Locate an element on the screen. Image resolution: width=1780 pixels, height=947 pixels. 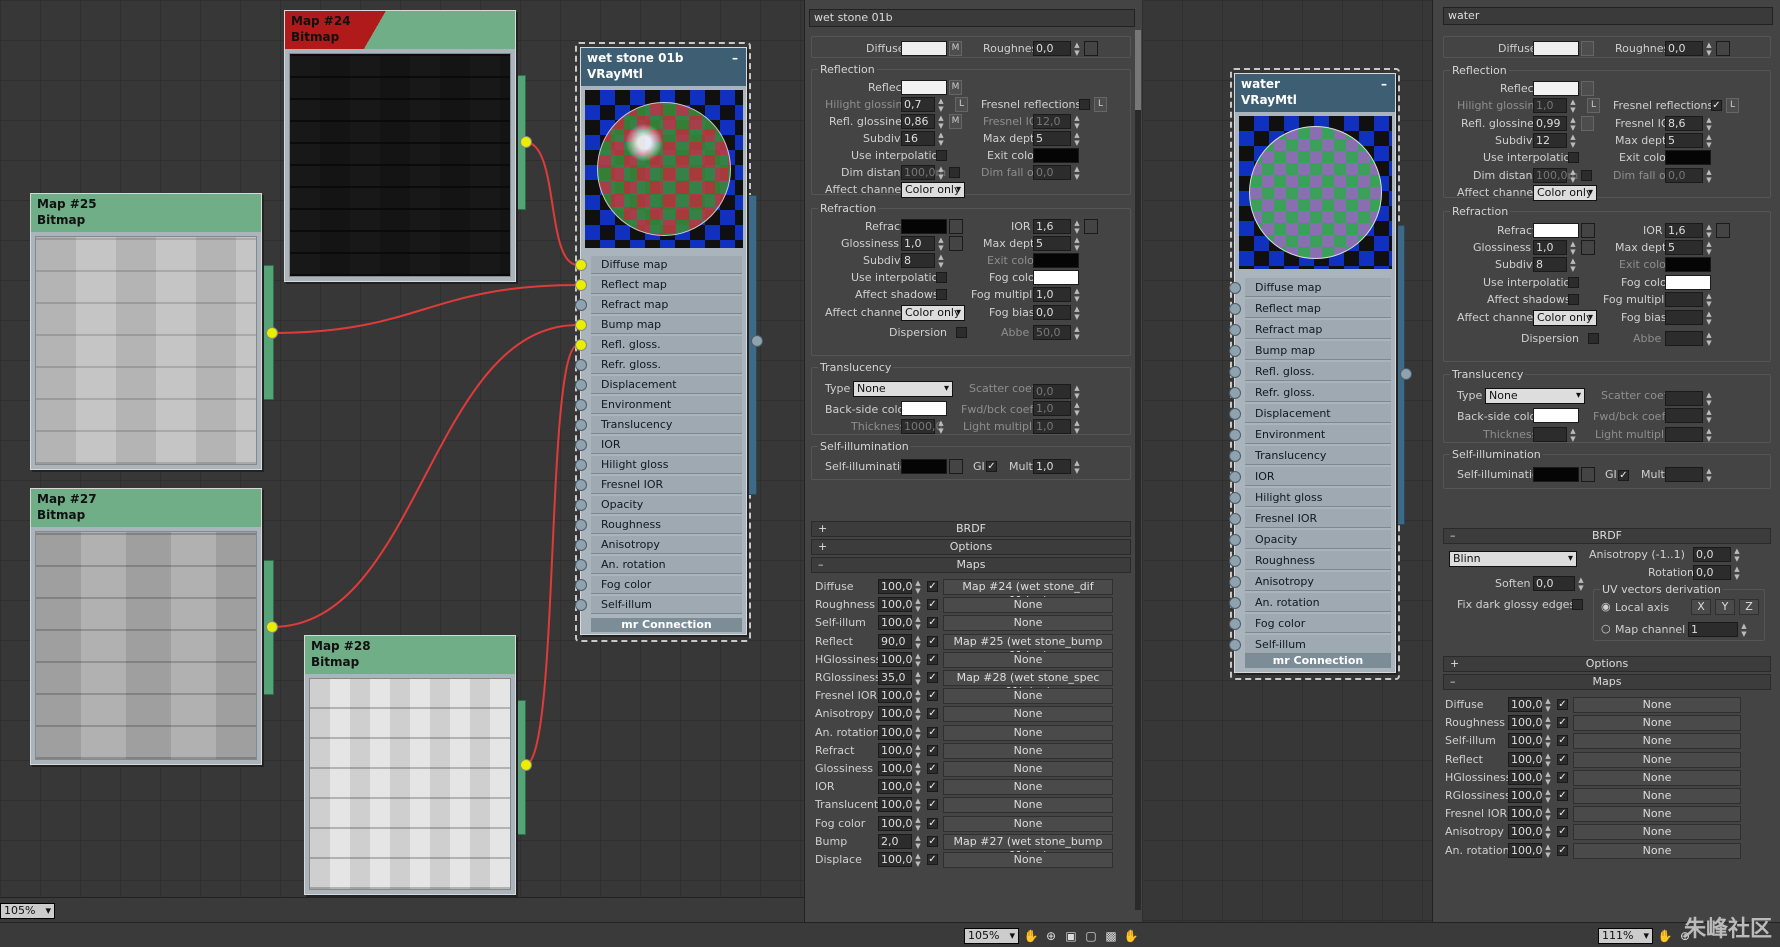
map-slot-button: Map #24 (wet stone_dif 01.jpg) is located at coordinates (1028, 593).